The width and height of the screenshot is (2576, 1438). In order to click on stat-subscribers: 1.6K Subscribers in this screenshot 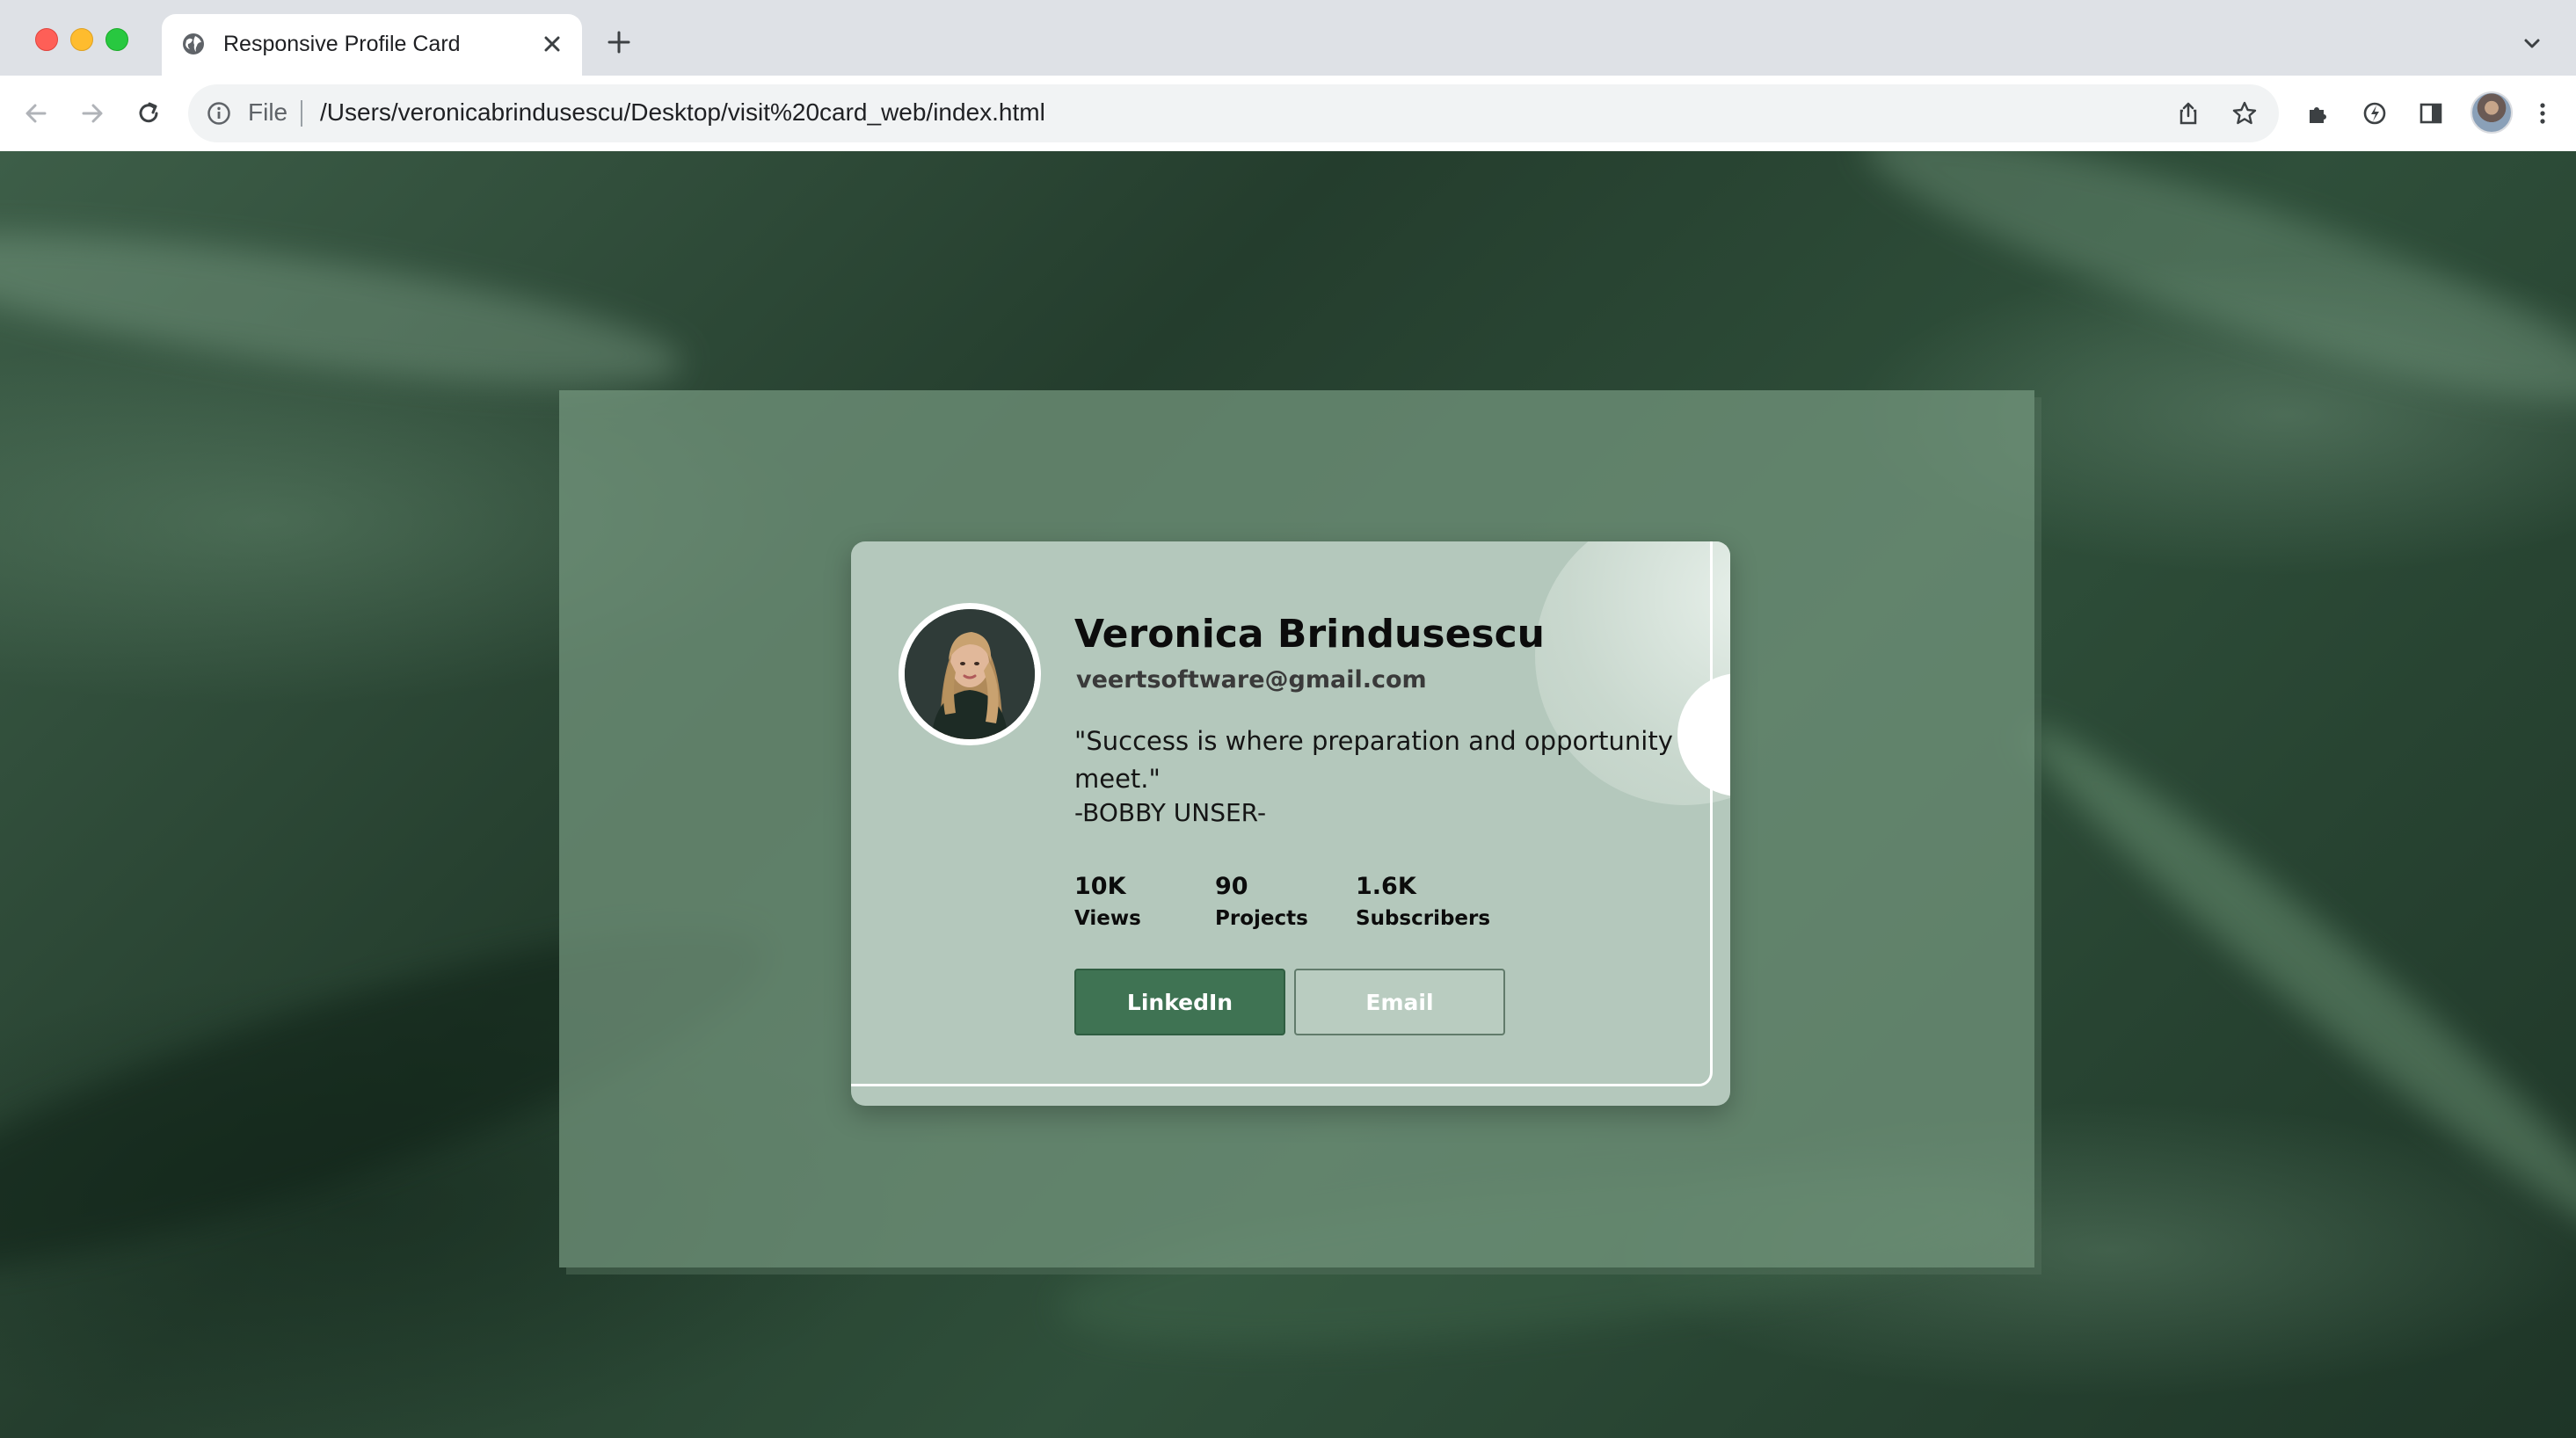, I will do `click(1423, 904)`.